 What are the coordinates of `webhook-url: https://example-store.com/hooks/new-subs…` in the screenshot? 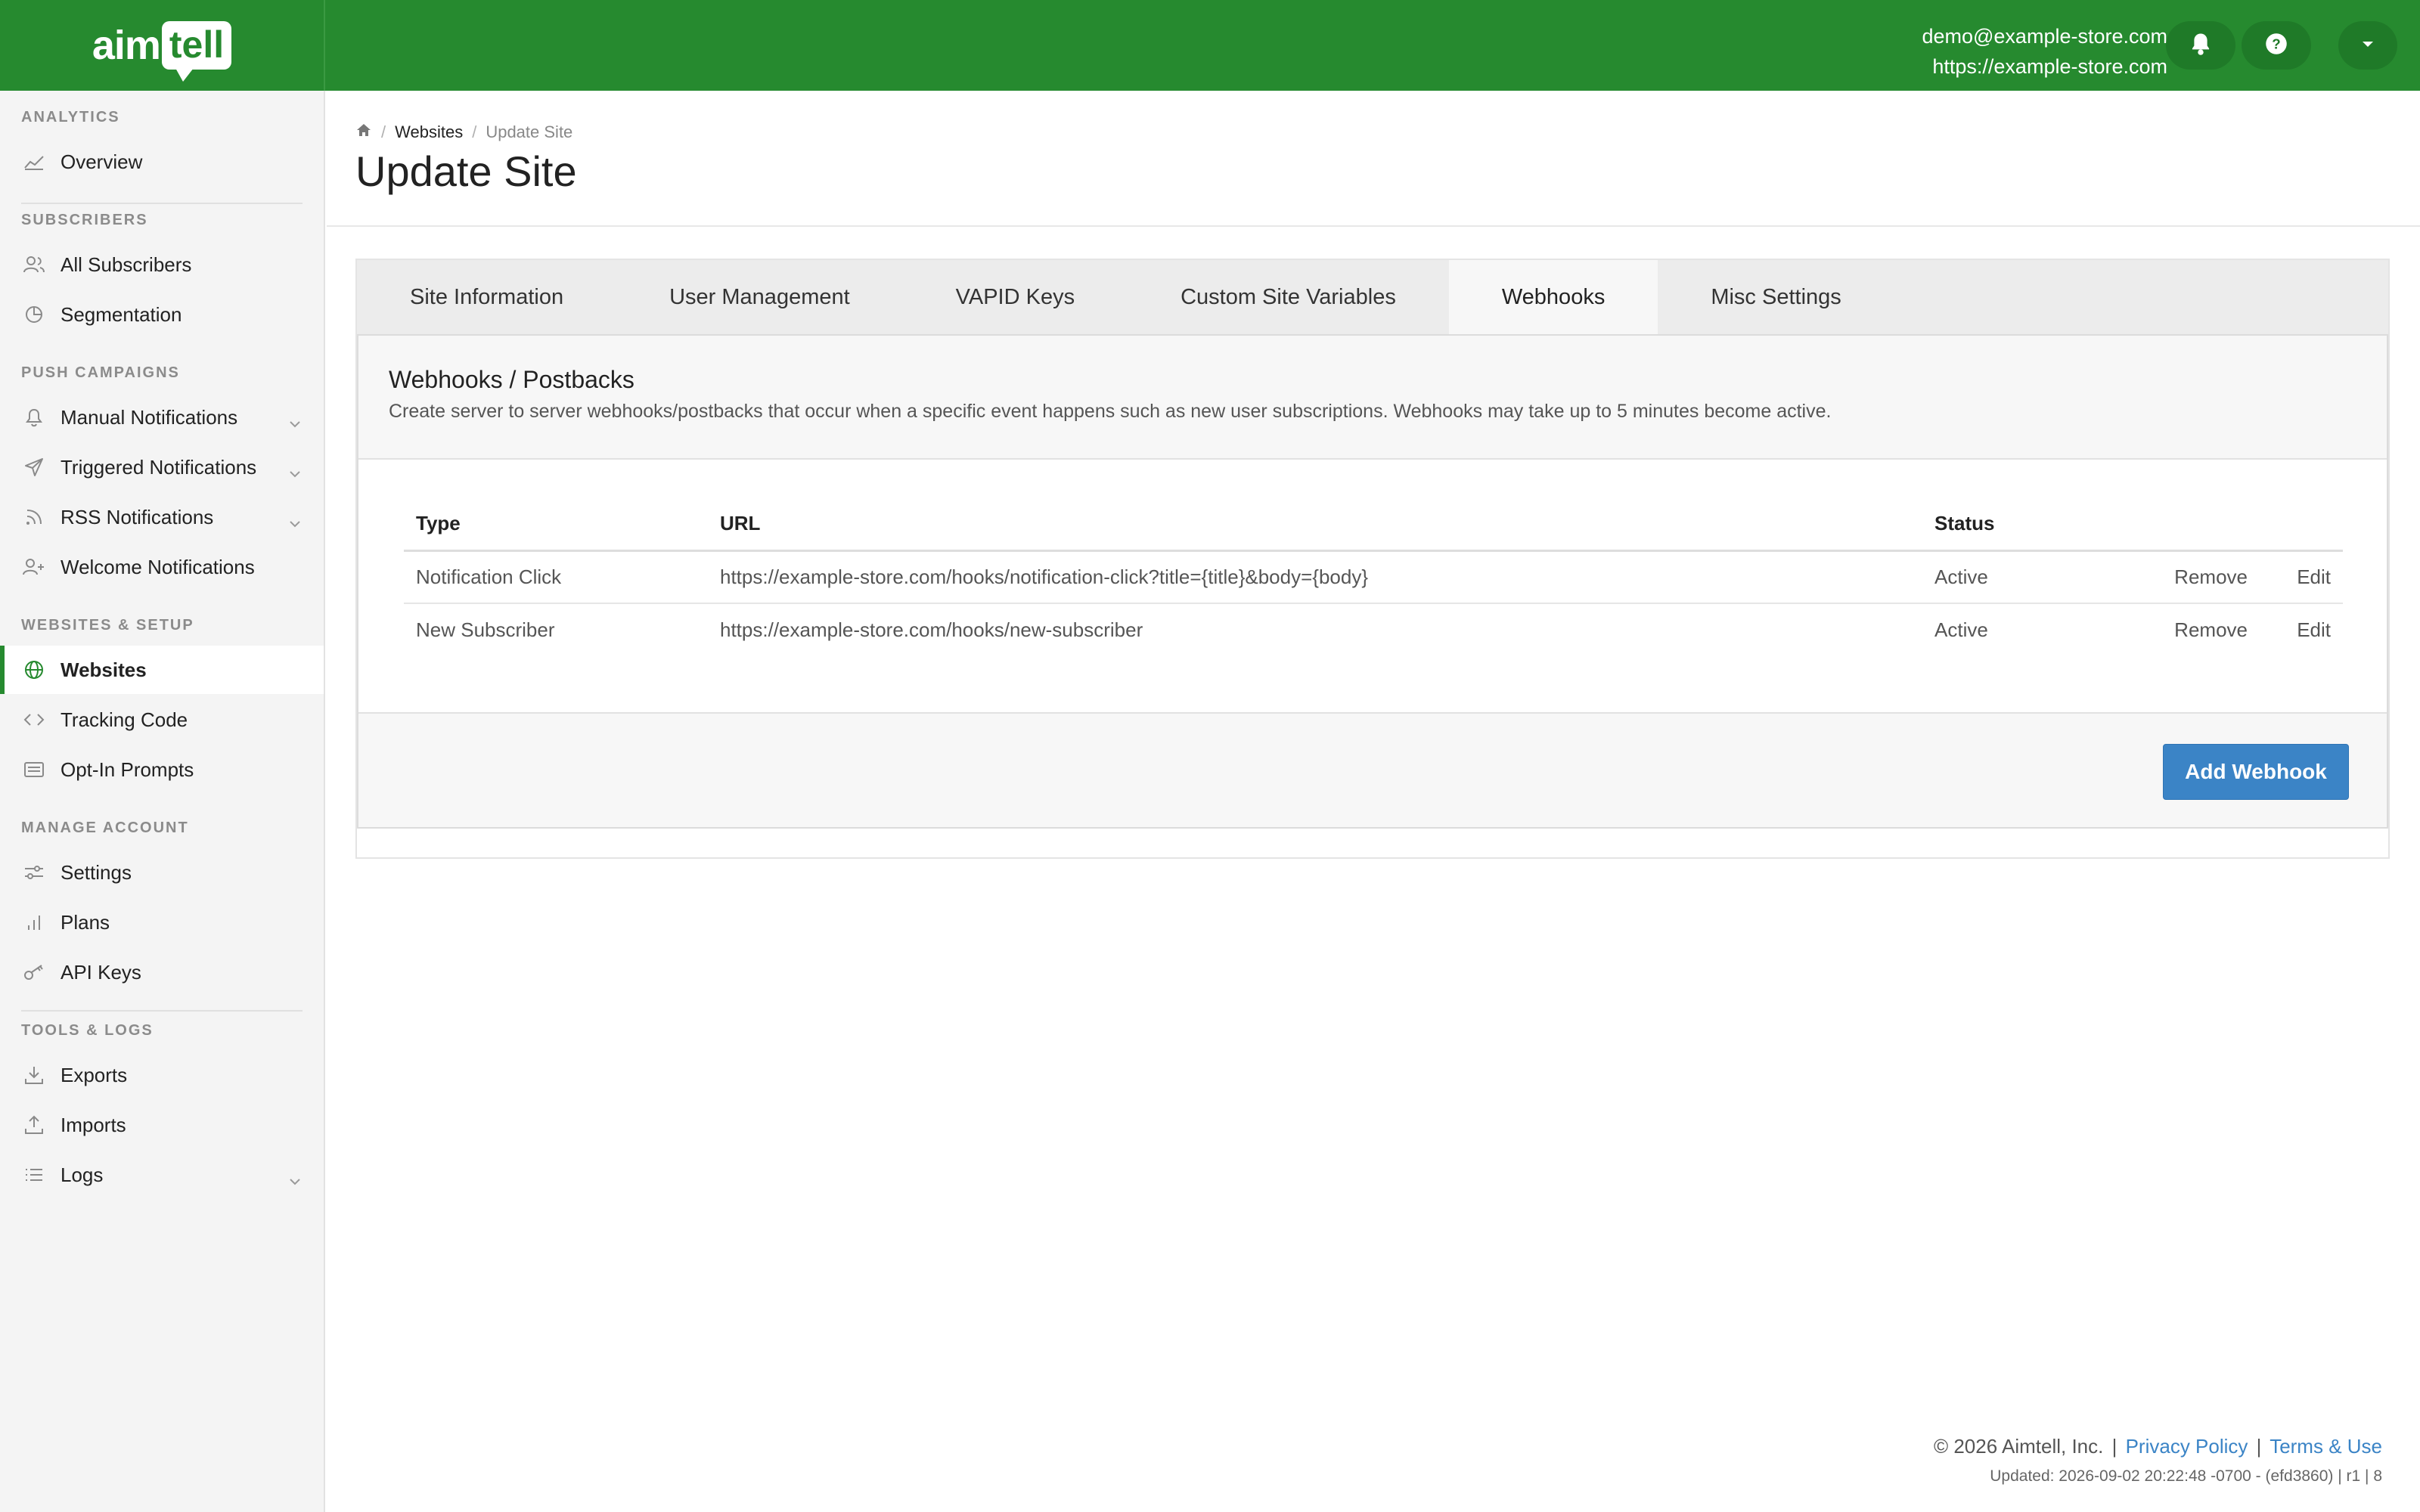 It's located at (931, 629).